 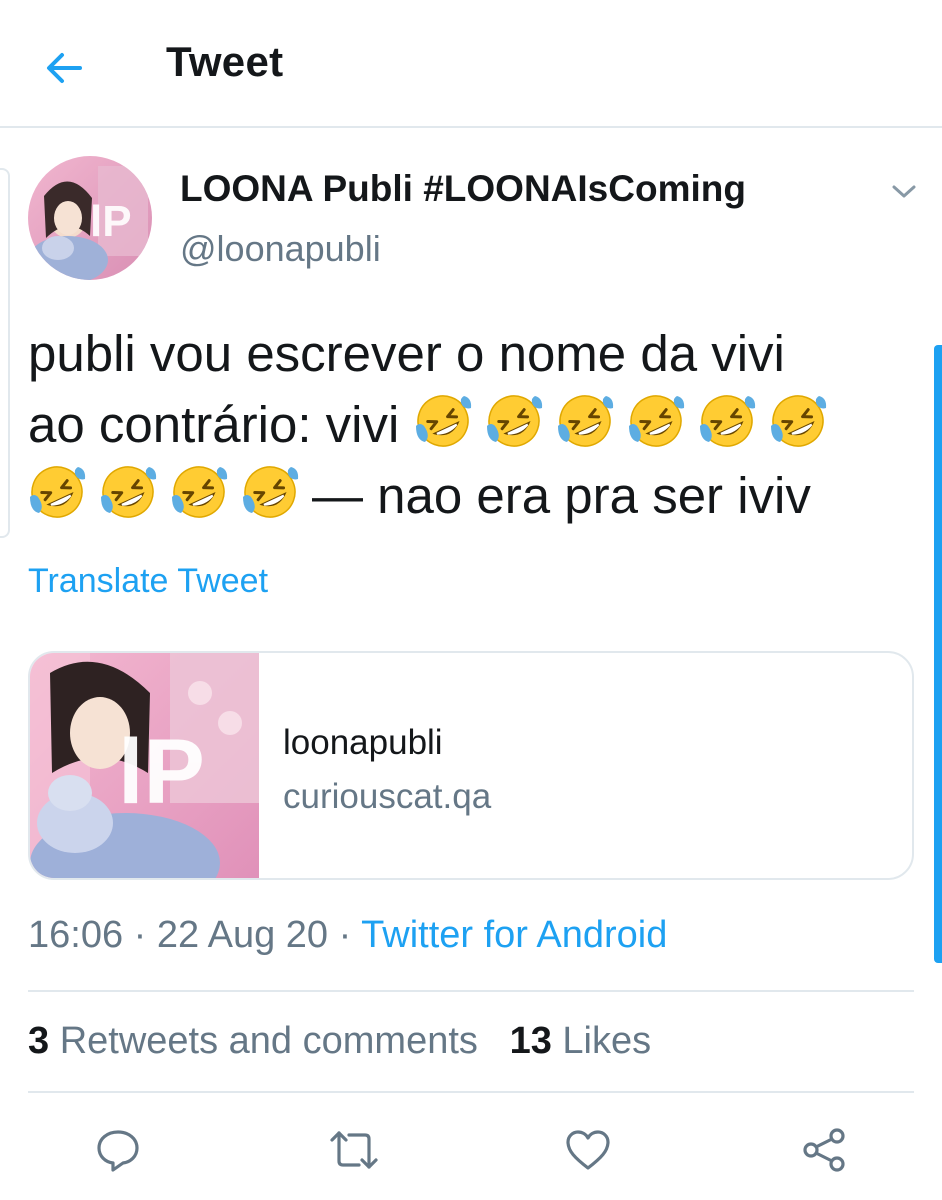 What do you see at coordinates (111, 221) in the screenshot?
I see `avatar-logo-text: lP` at bounding box center [111, 221].